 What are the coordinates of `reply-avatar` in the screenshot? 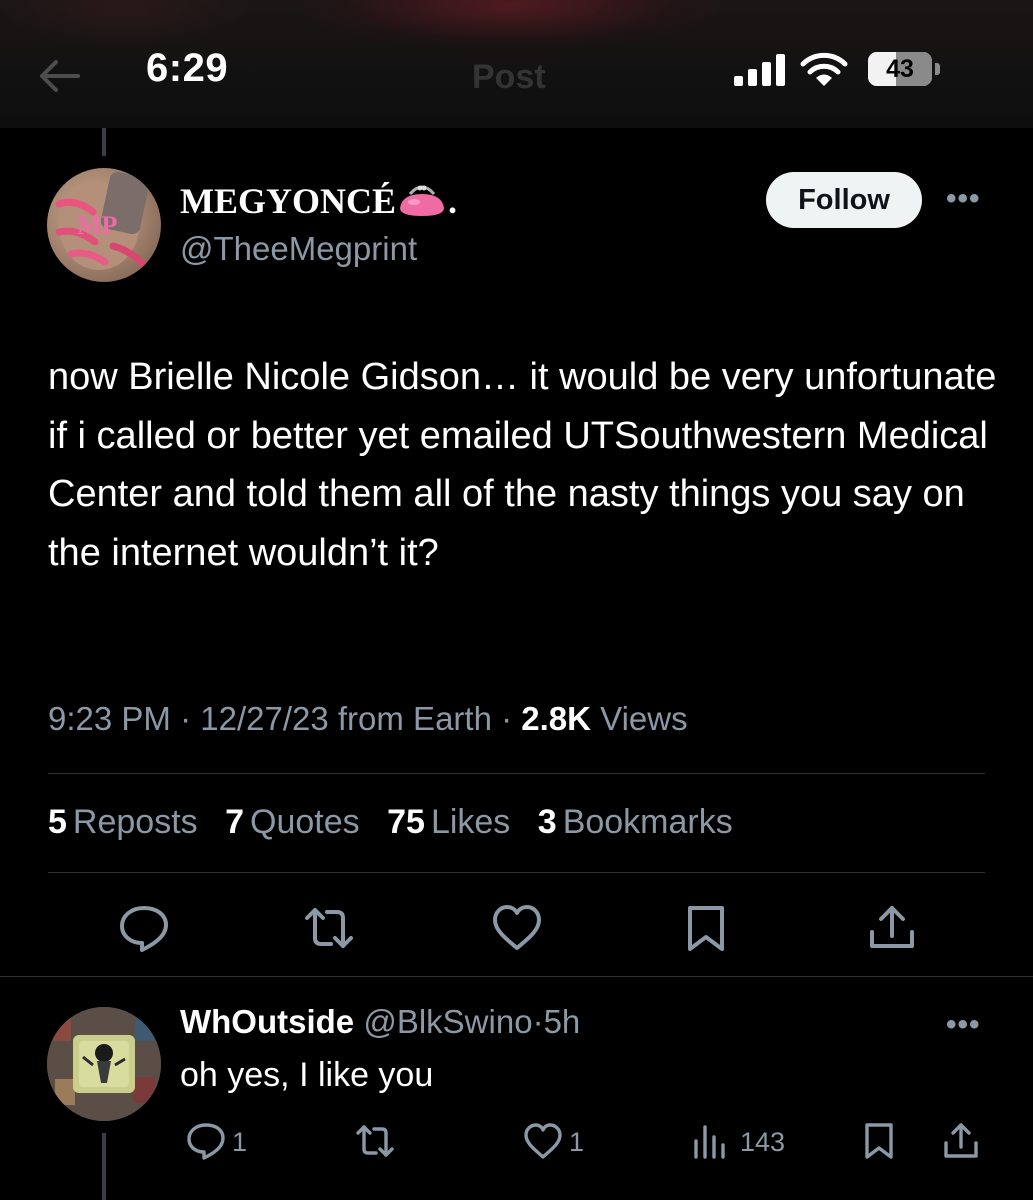 It's located at (104, 1064).